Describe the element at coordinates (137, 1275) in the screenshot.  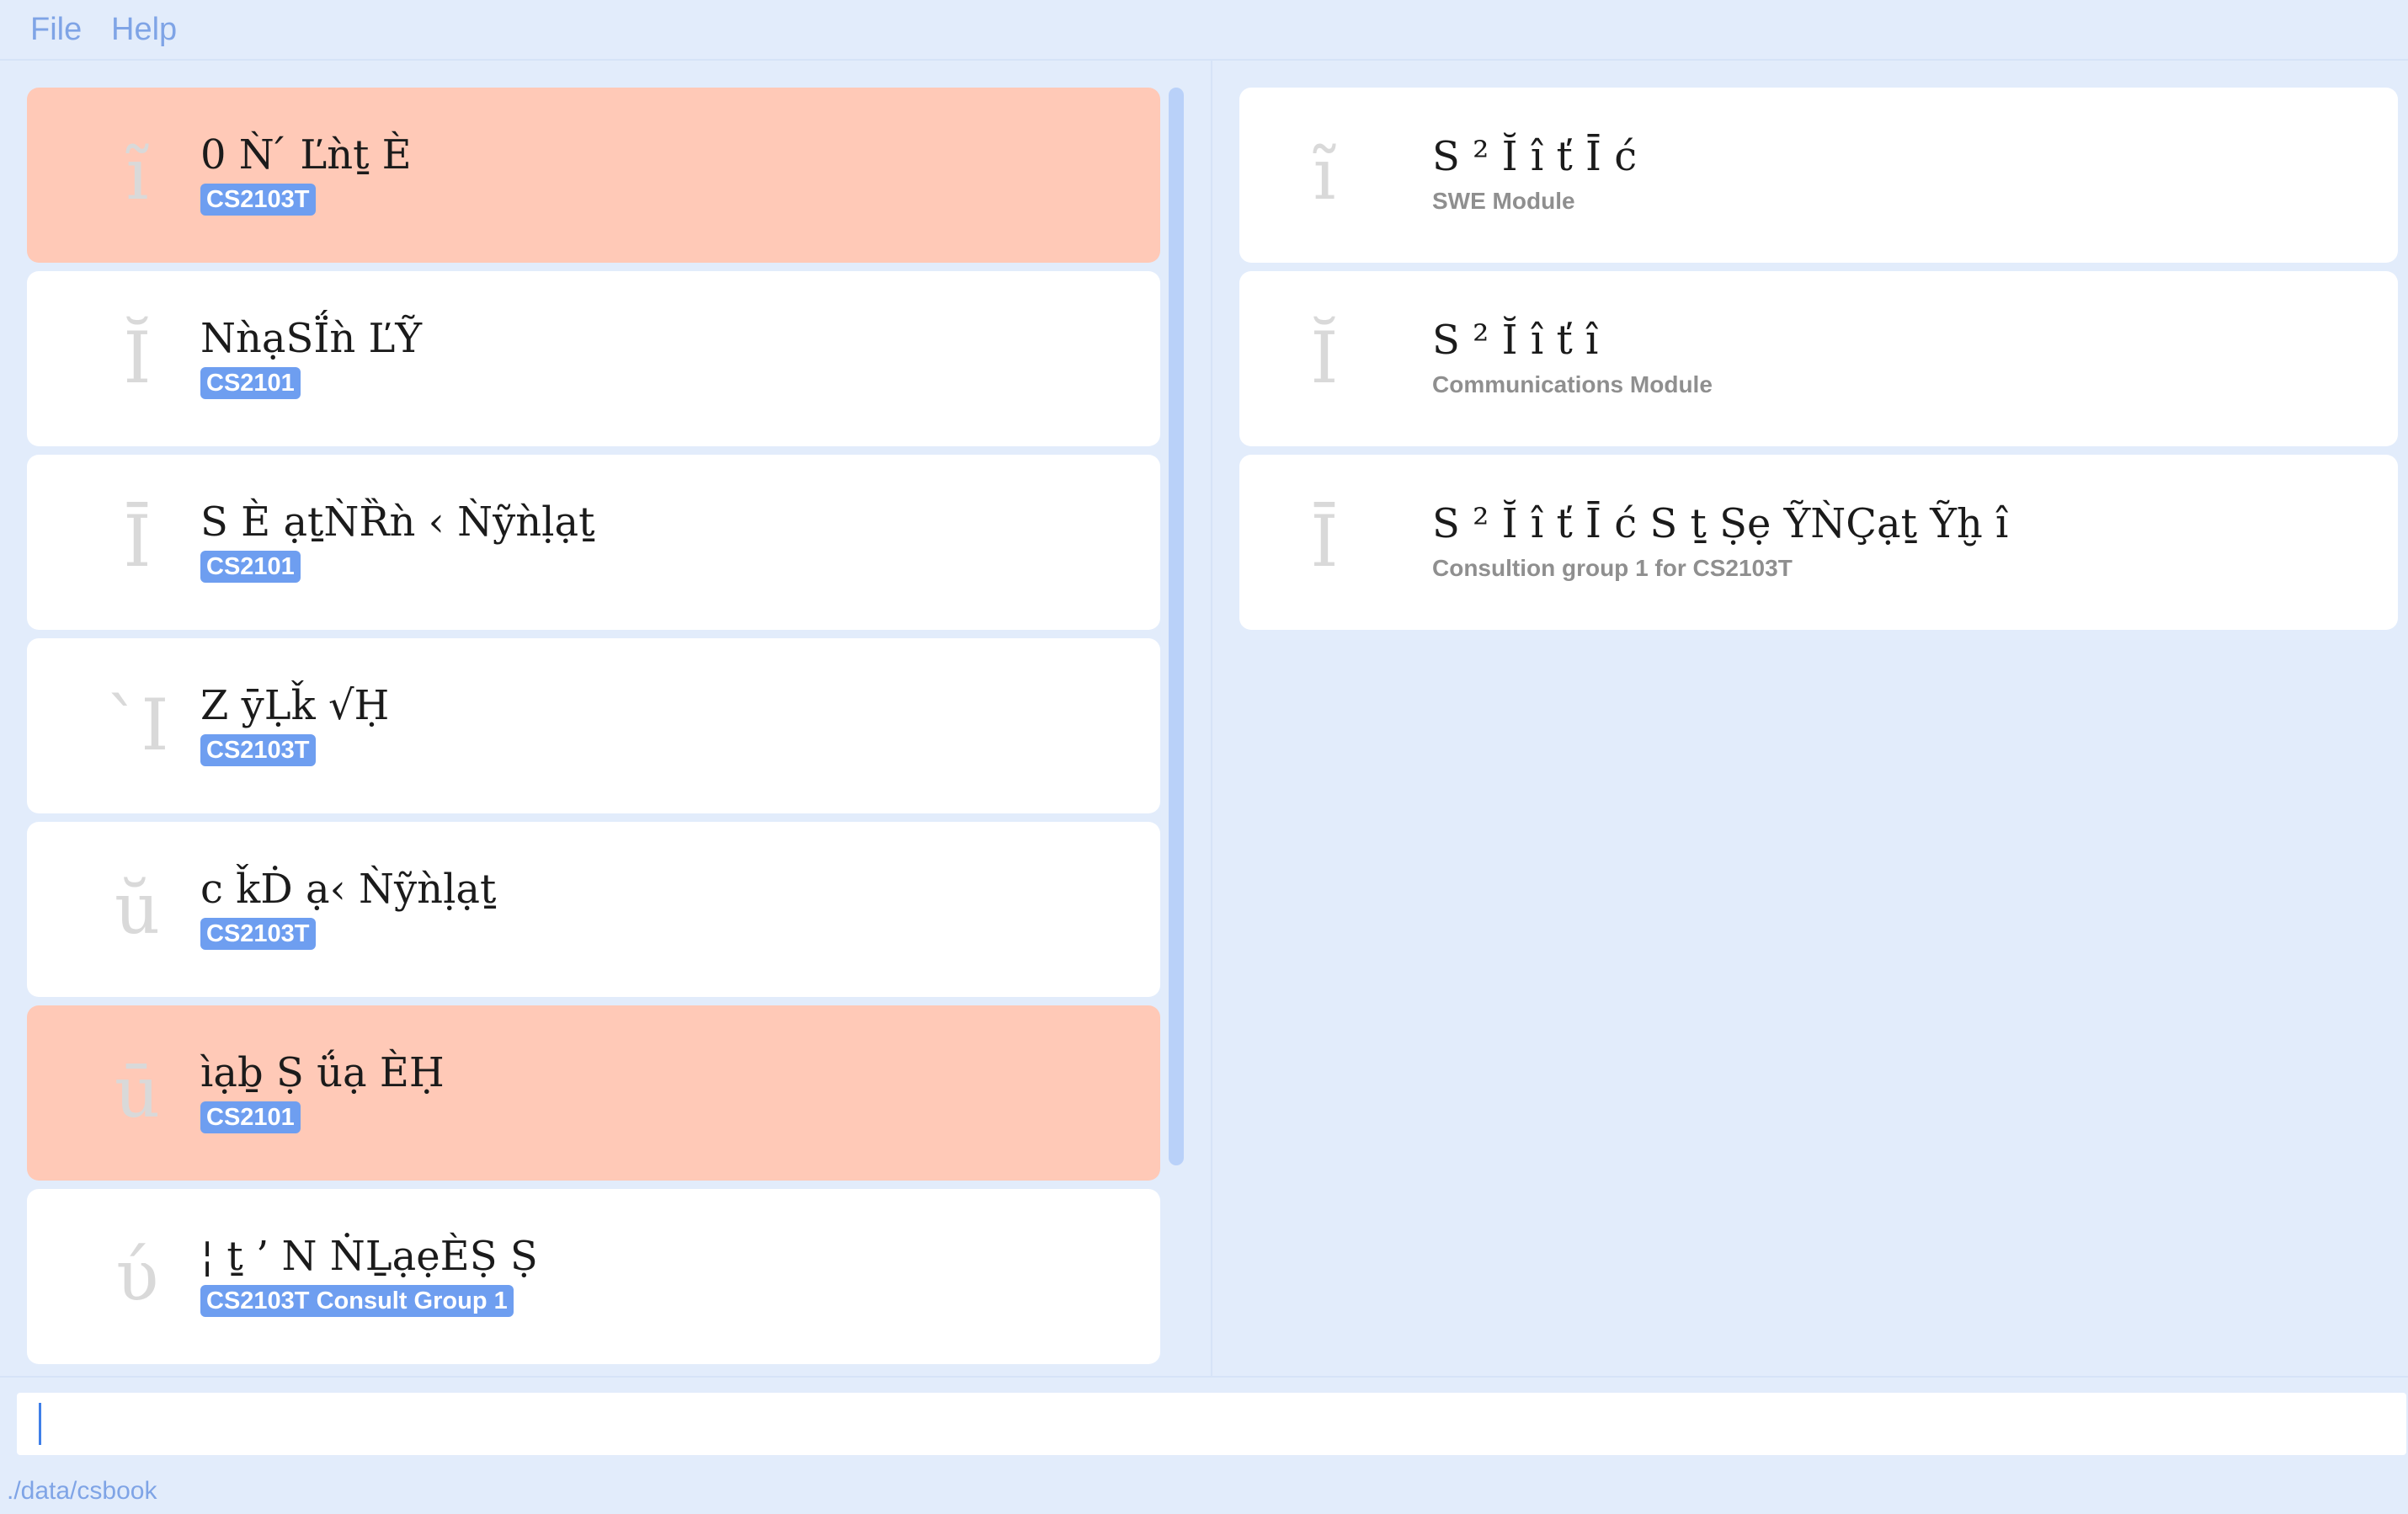
I see `group-icon: ύ` at that location.